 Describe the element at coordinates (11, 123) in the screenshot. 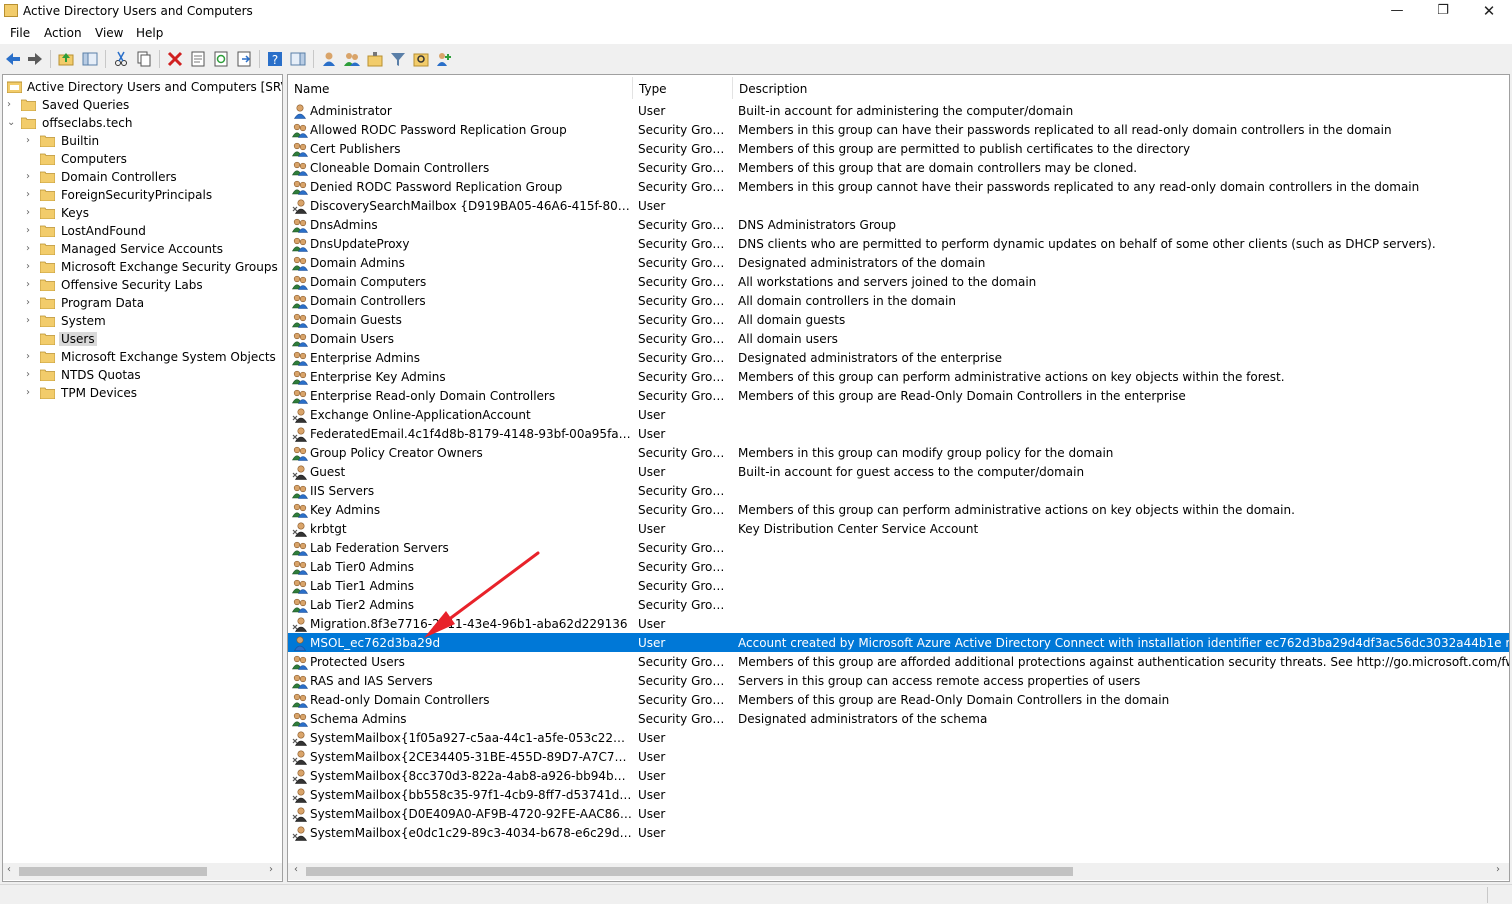

I see `tree-expander-icon: ⌄` at that location.